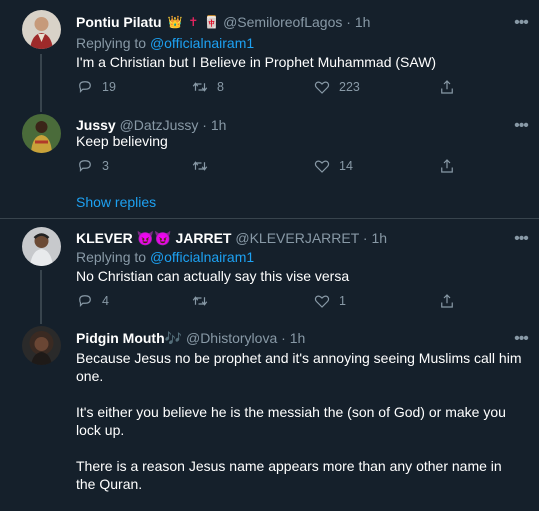  Describe the element at coordinates (154, 238) in the screenshot. I see `devil-emoji: 😈😈` at that location.